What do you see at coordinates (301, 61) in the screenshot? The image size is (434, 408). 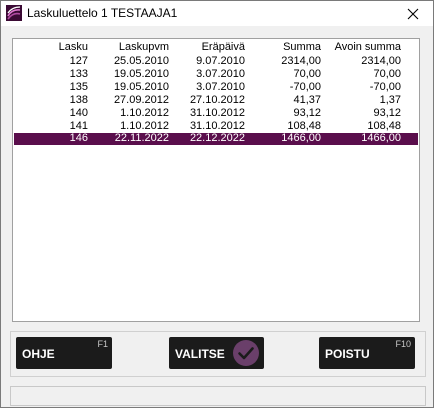 I see `cell-summa: 2314,00` at bounding box center [301, 61].